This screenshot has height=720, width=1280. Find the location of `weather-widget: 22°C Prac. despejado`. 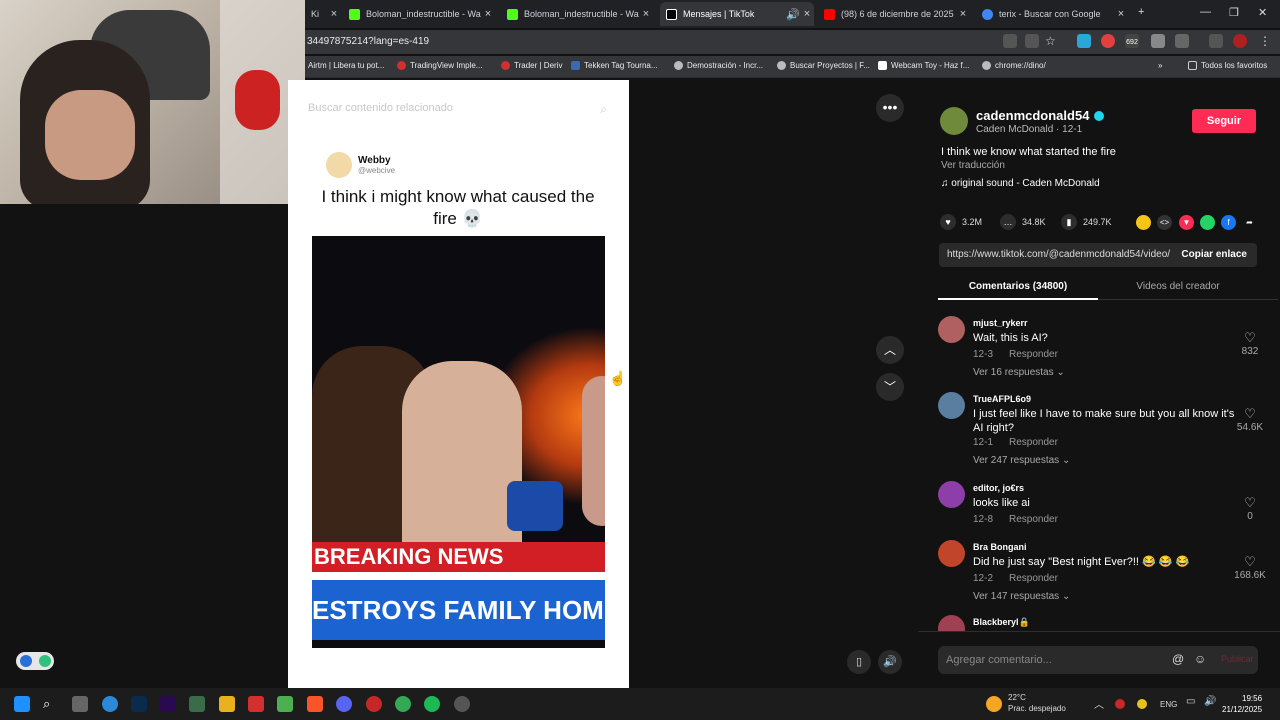

weather-widget: 22°C Prac. despejado is located at coordinates (1037, 703).